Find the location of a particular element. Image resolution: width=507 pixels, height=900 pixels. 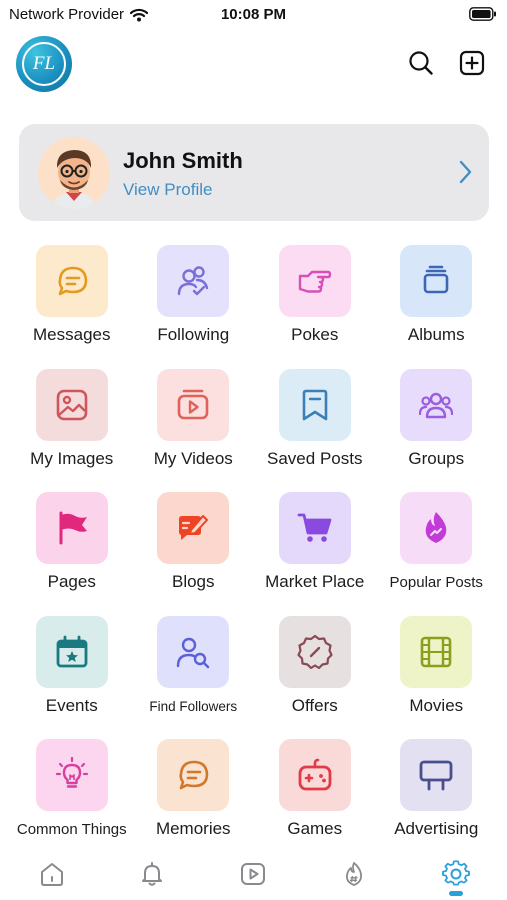

billboard-icon is located at coordinates (436, 775).